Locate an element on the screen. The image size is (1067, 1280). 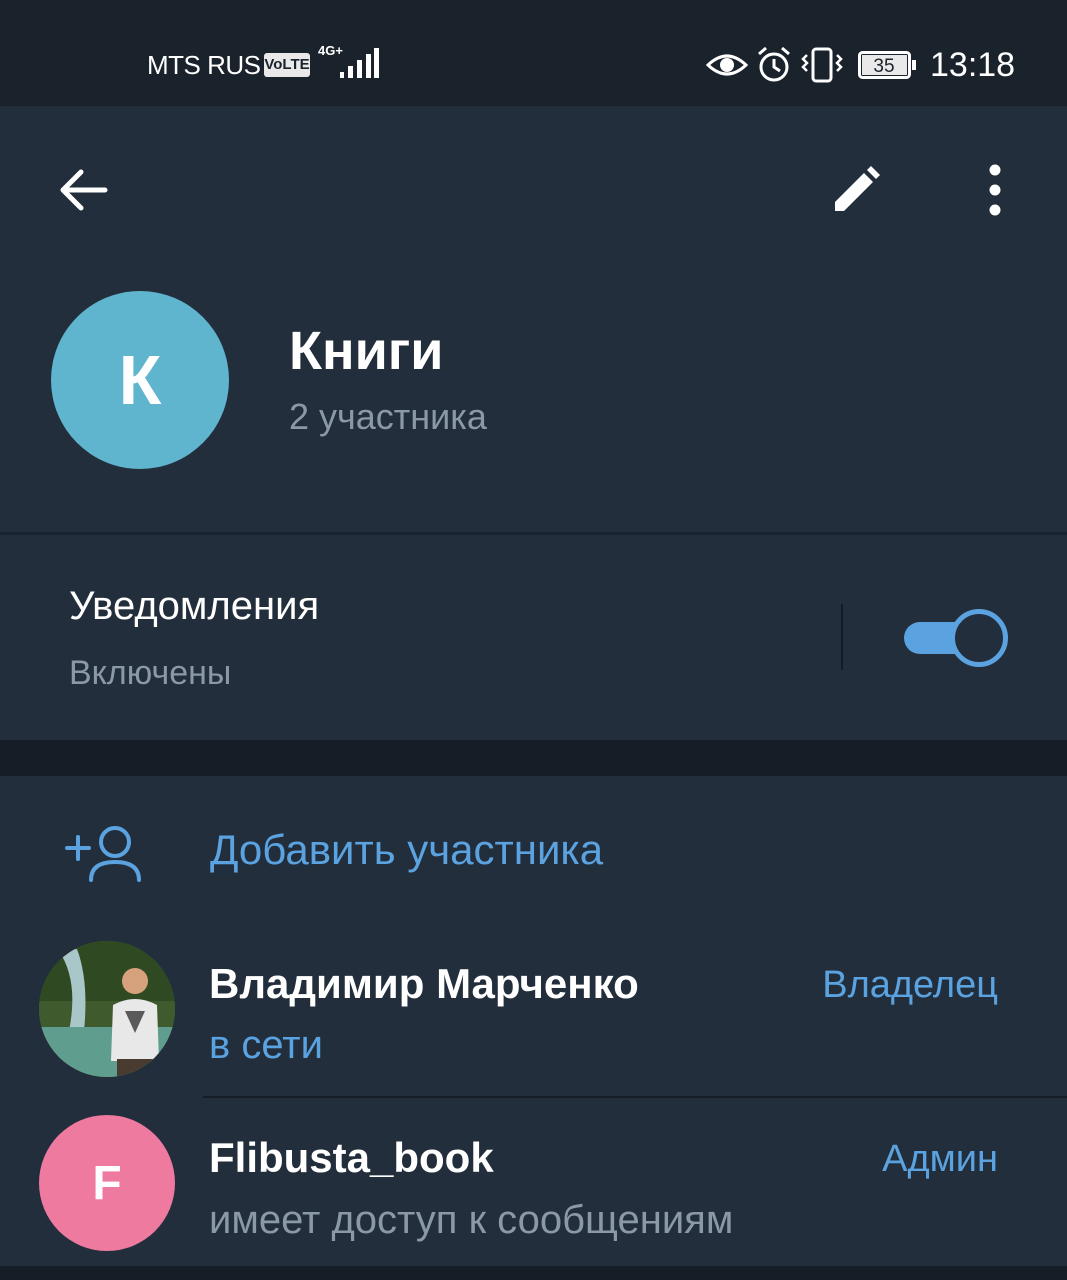
avatar-photo-image is located at coordinates (107, 1009).